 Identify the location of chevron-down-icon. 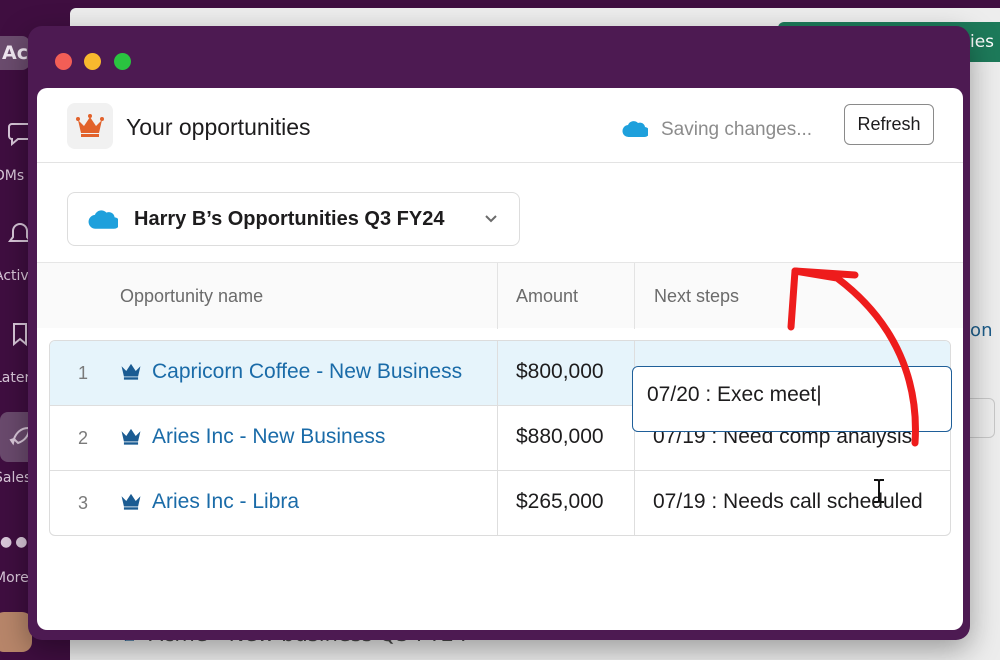
(491, 219).